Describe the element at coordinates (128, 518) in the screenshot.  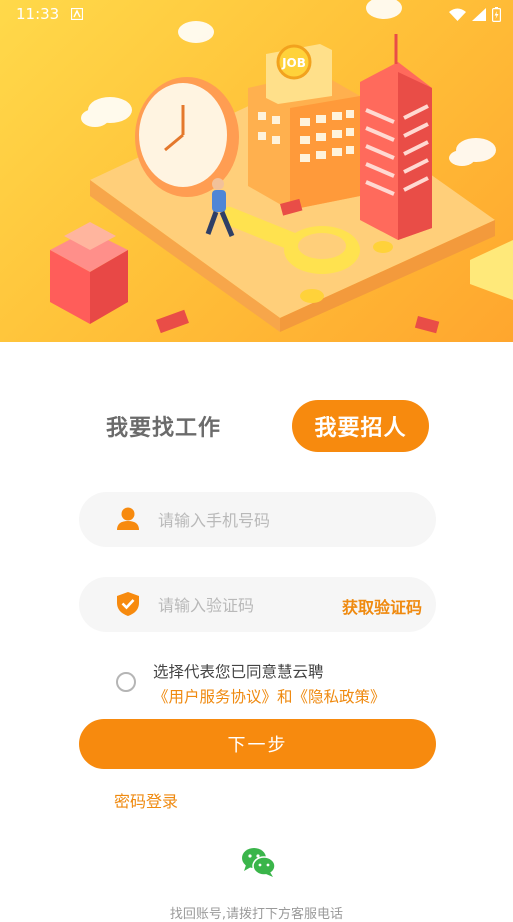
I see `user-icon` at that location.